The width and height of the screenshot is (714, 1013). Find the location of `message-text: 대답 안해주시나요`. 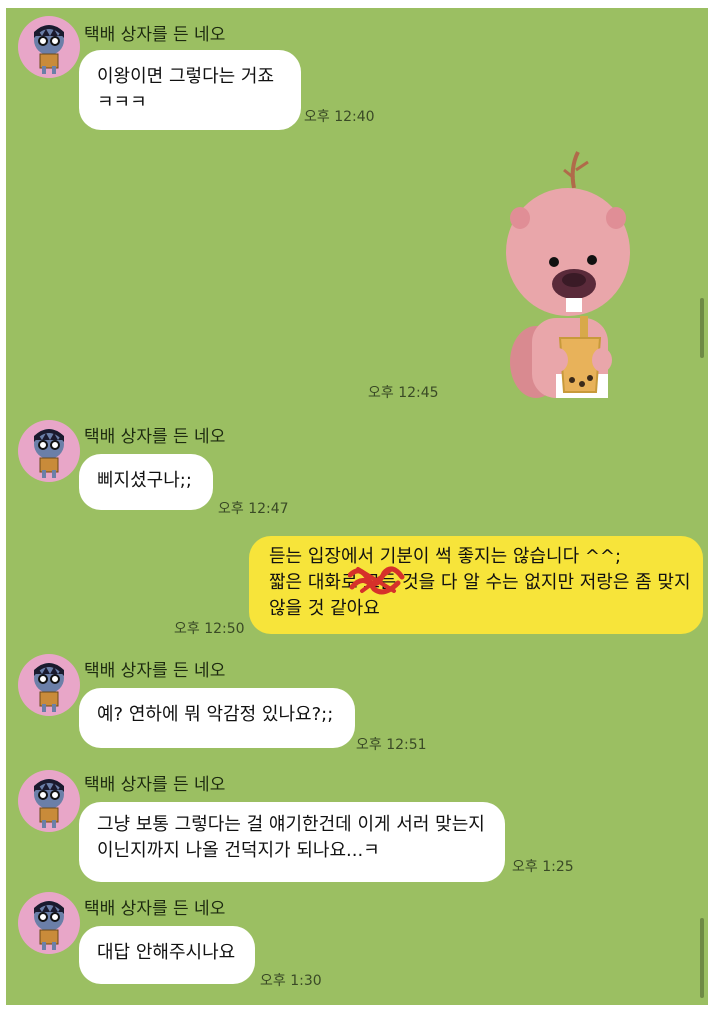

message-text: 대답 안해주시나요 is located at coordinates (166, 952).